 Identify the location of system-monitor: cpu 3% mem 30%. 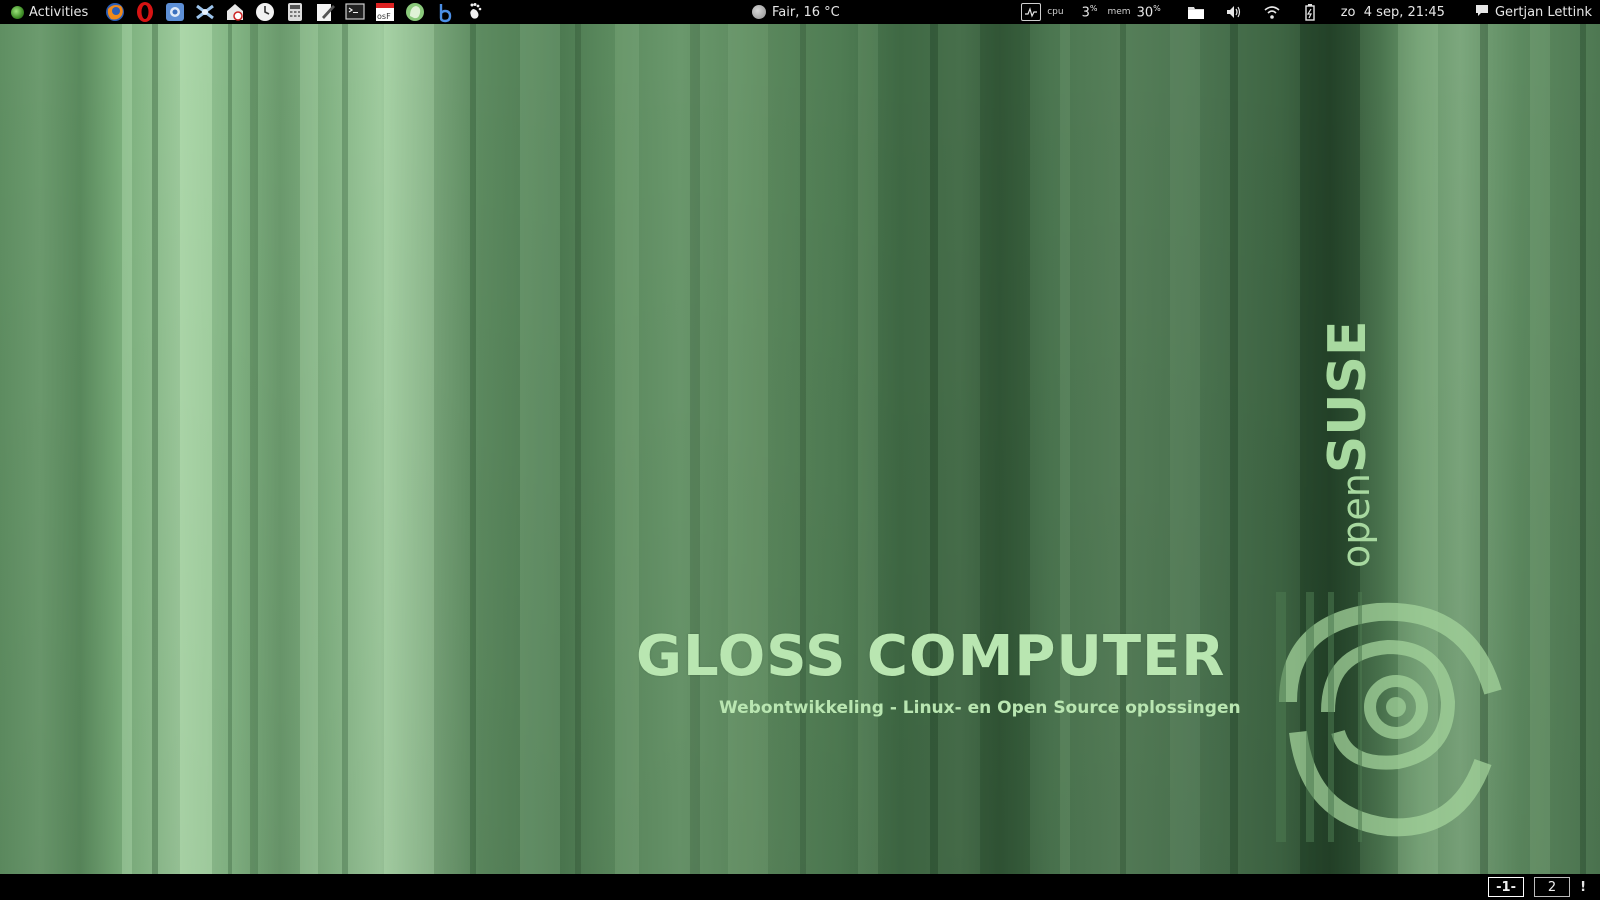
(1091, 12).